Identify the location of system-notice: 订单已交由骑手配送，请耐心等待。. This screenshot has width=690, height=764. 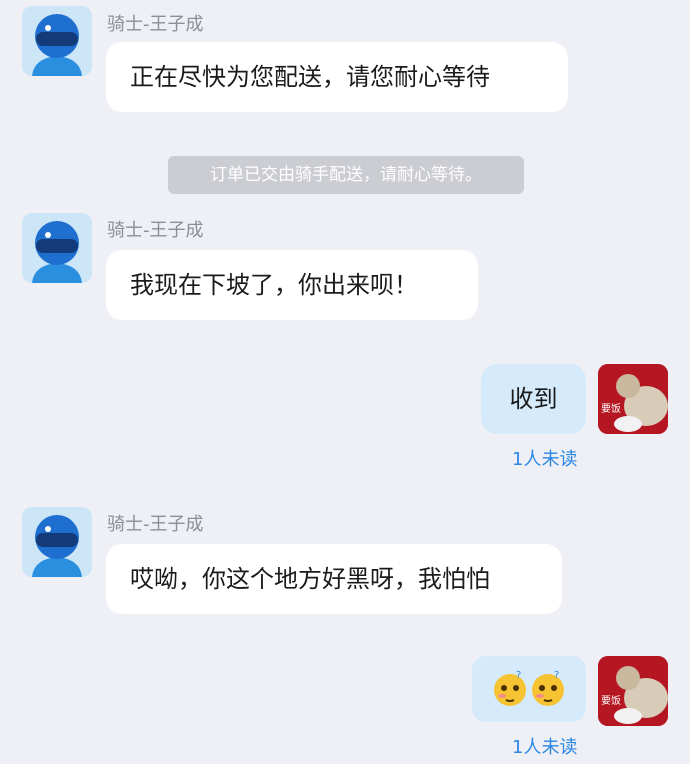
(346, 175).